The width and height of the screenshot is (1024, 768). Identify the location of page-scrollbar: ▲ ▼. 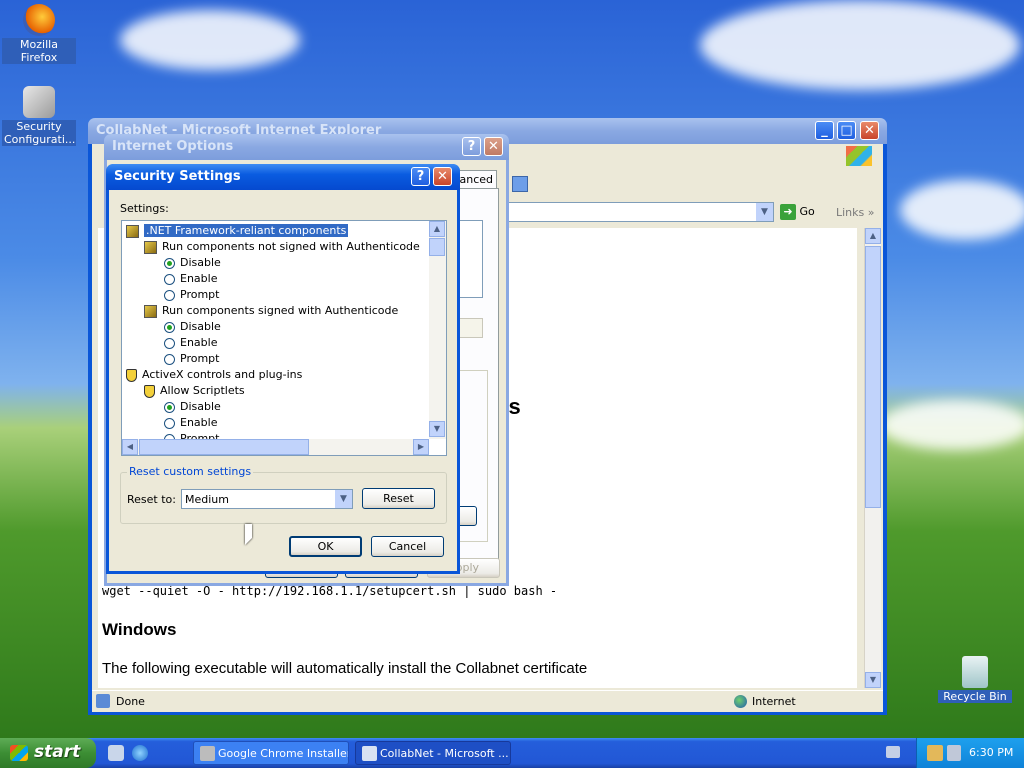
(872, 458).